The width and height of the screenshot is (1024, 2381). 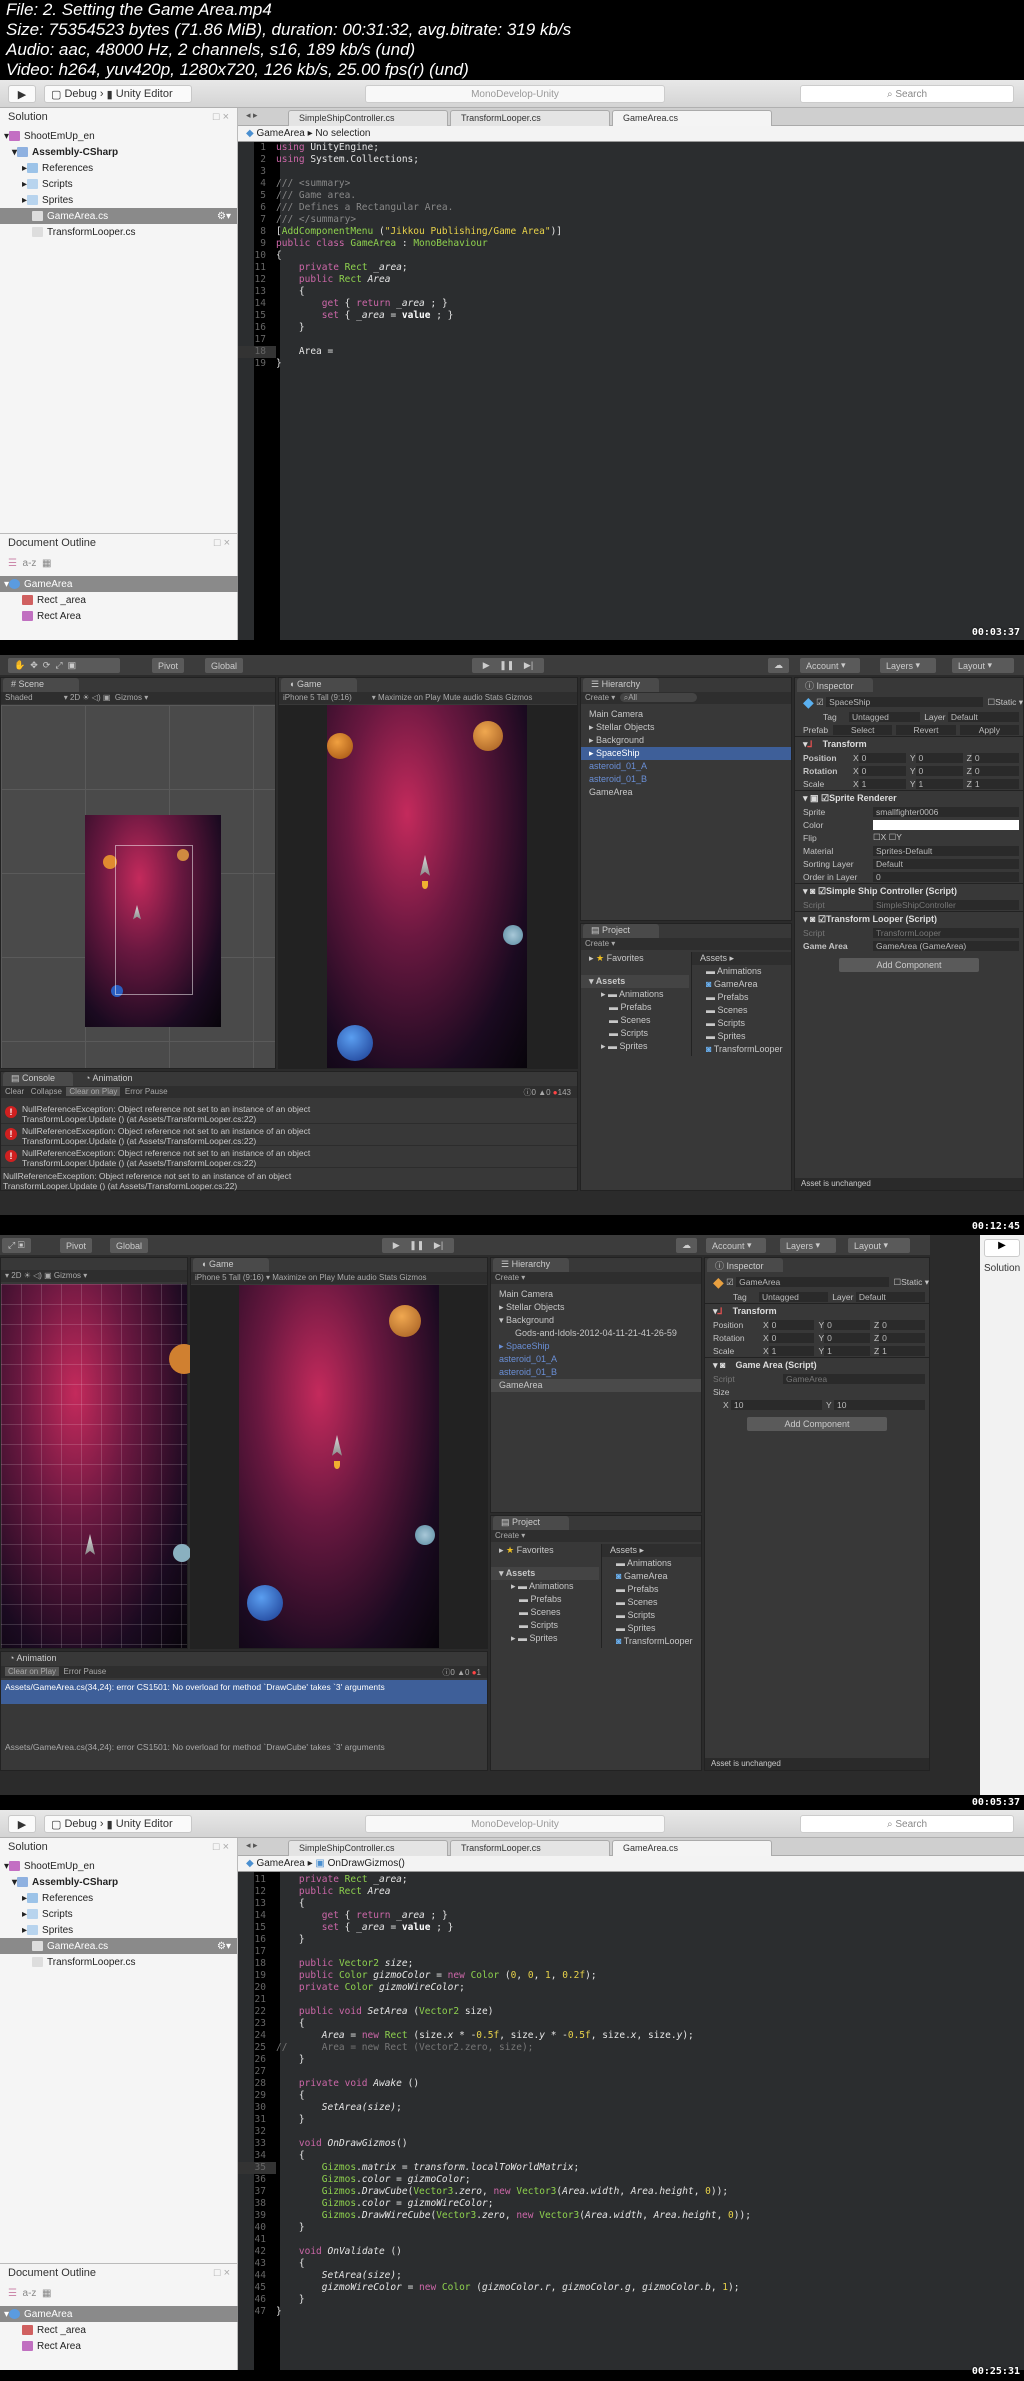 I want to click on search-input: ⌕ Search, so click(x=907, y=94).